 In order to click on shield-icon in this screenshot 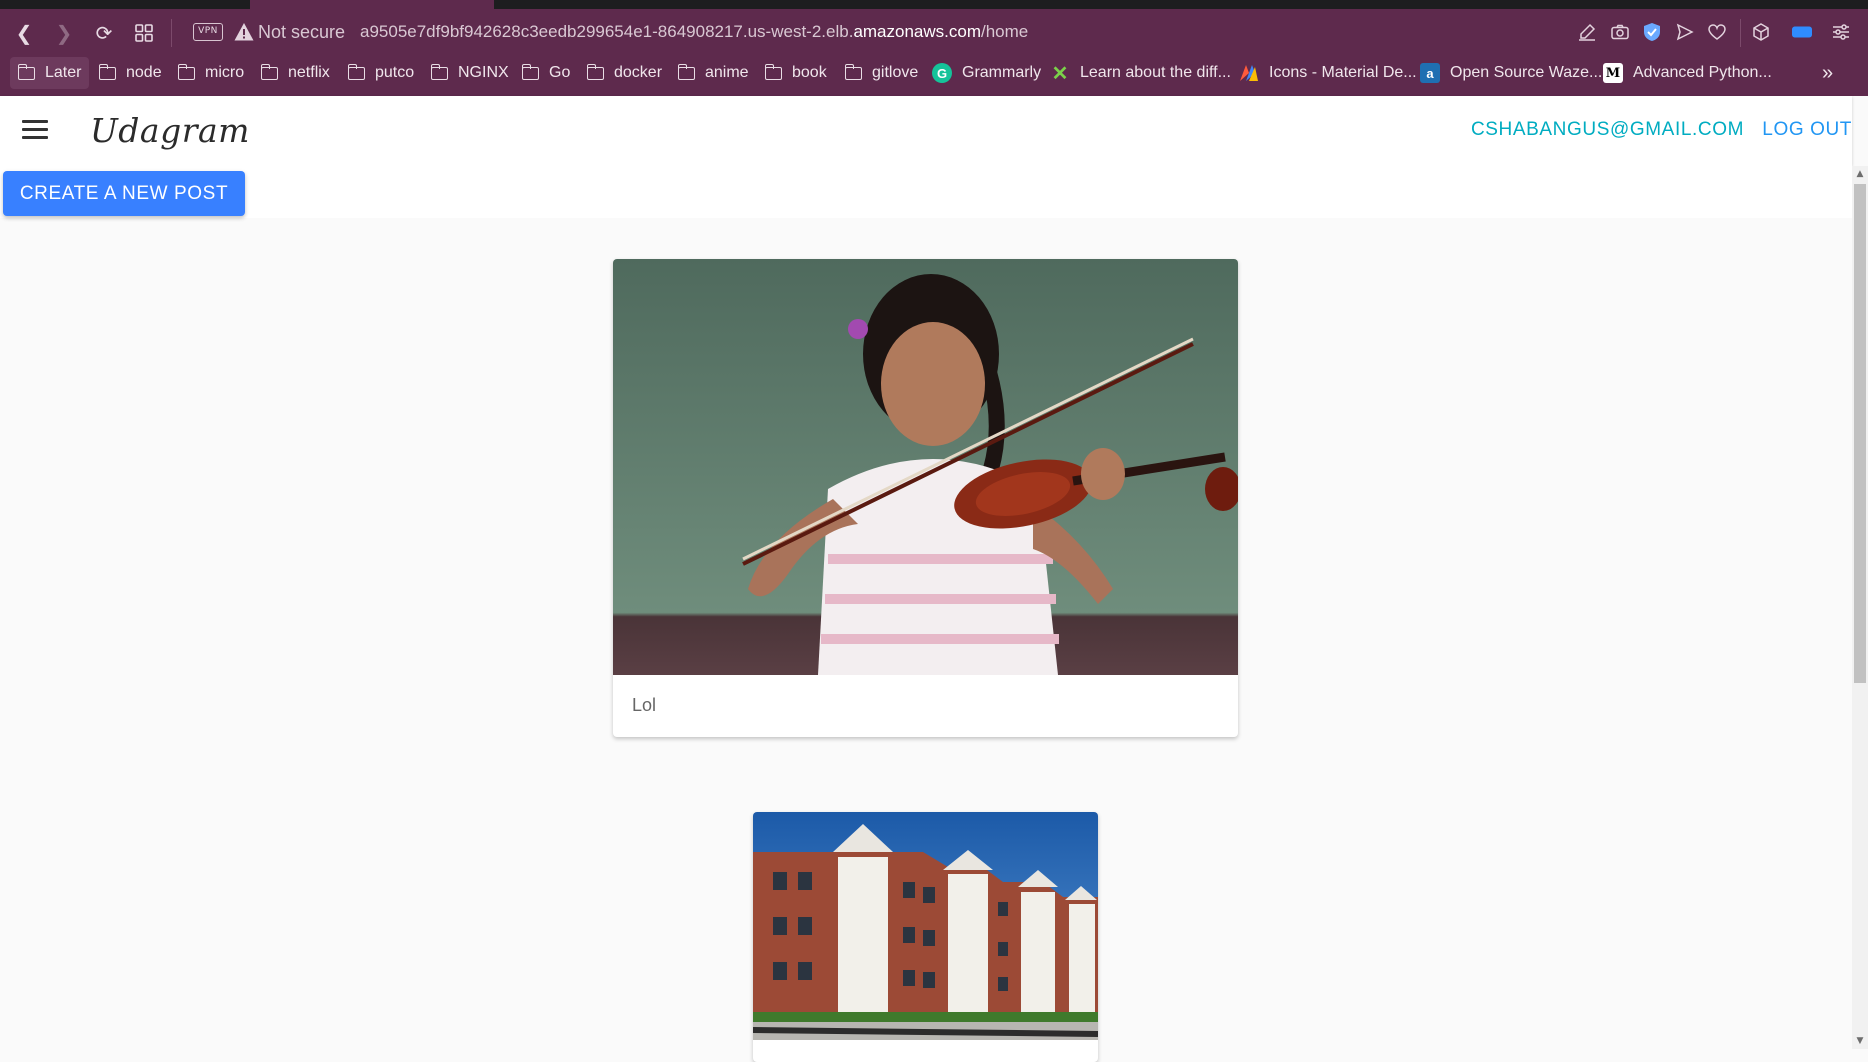, I will do `click(1652, 32)`.